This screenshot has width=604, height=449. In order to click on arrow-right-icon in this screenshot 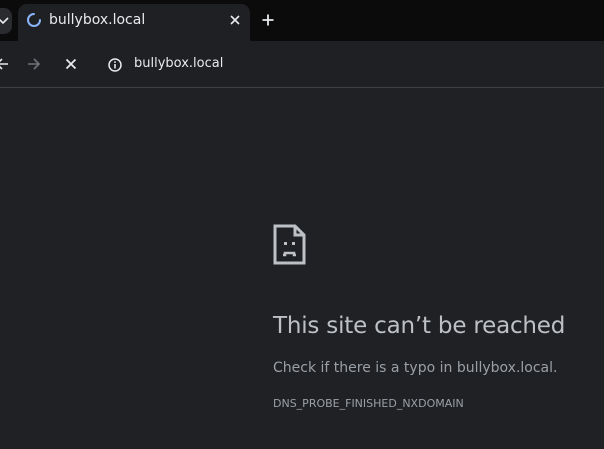, I will do `click(34, 64)`.